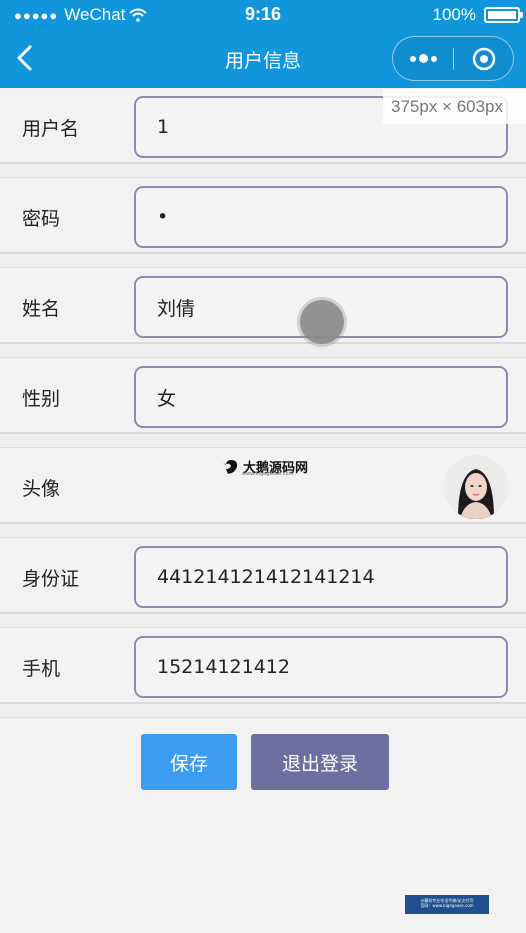  I want to click on watermark-subtitle: www.bigegoose.com, so click(268, 474).